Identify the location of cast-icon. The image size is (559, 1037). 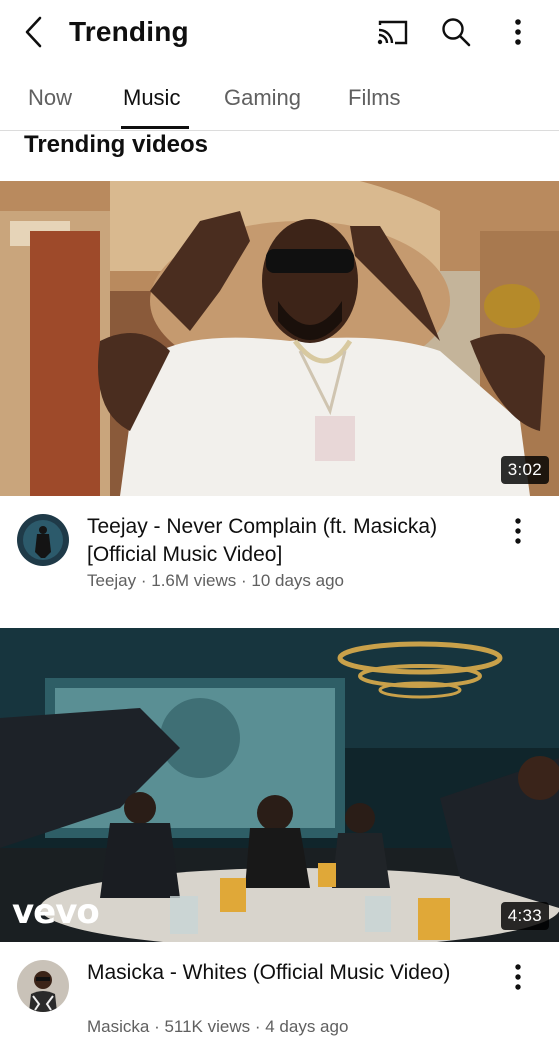
(392, 32).